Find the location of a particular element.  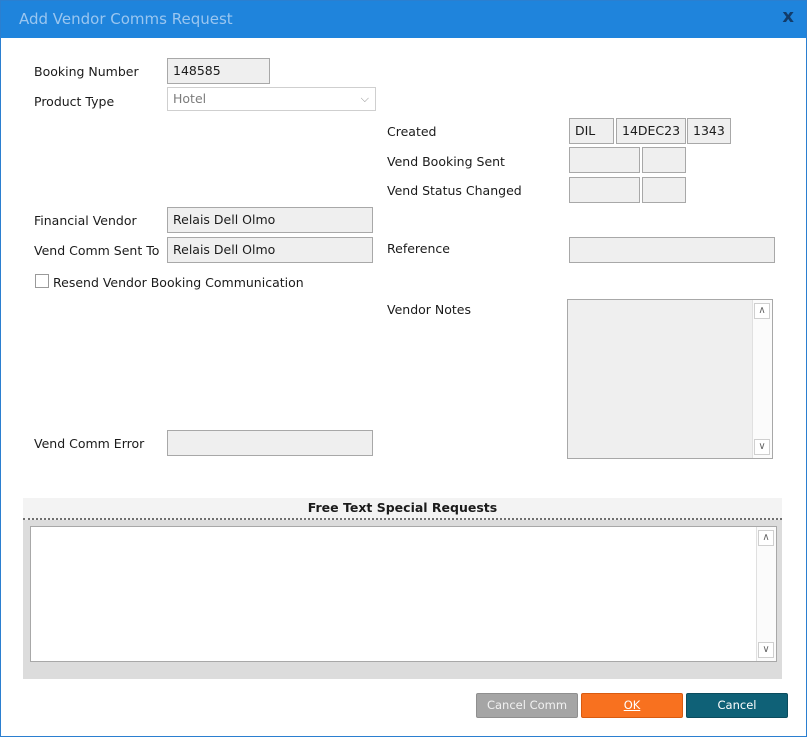

dialog-title: Add Vendor Comms Request is located at coordinates (126, 19).